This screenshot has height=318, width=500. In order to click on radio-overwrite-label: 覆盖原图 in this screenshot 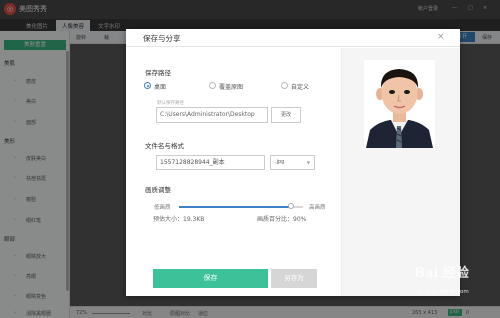, I will do `click(231, 86)`.